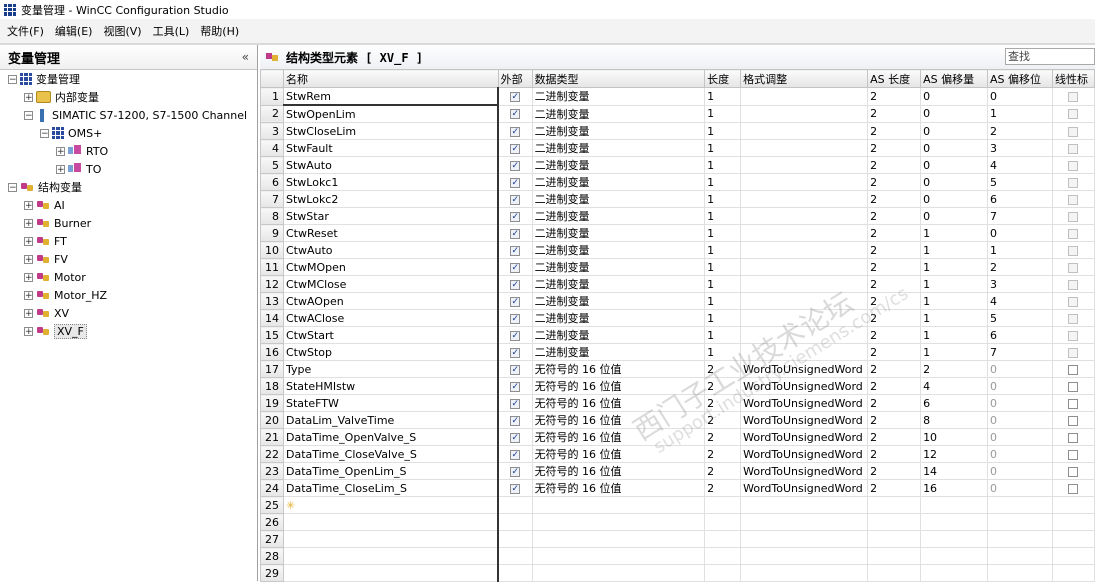  What do you see at coordinates (677, 148) in the screenshot?
I see `table-row: 4 StwFault ✓ 二进制变量 1 2 0 3` at bounding box center [677, 148].